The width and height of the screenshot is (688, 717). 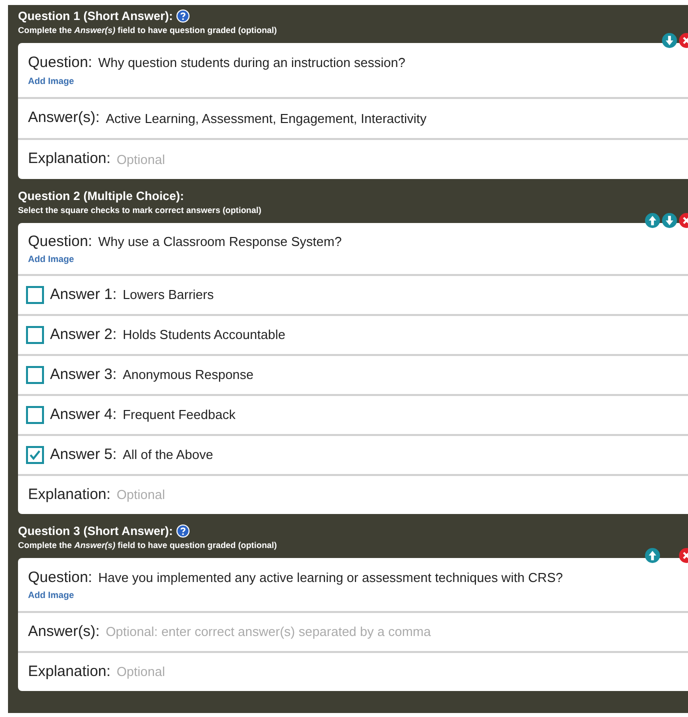 What do you see at coordinates (83, 294) in the screenshot?
I see `field-label: Answer 1:` at bounding box center [83, 294].